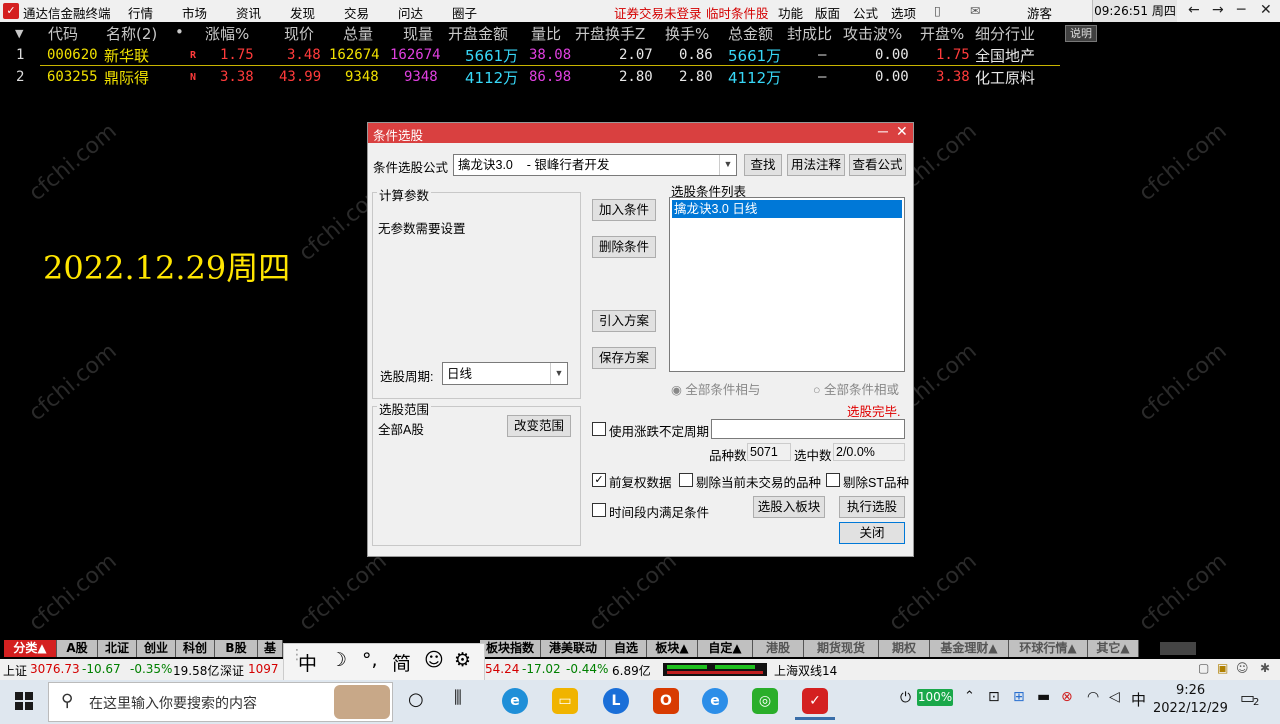  What do you see at coordinates (872, 533) in the screenshot?
I see `close-button: 关闭` at bounding box center [872, 533].